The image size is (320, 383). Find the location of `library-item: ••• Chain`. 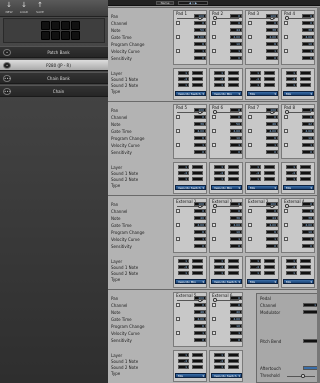

library-item: ••• Chain is located at coordinates (54, 91).